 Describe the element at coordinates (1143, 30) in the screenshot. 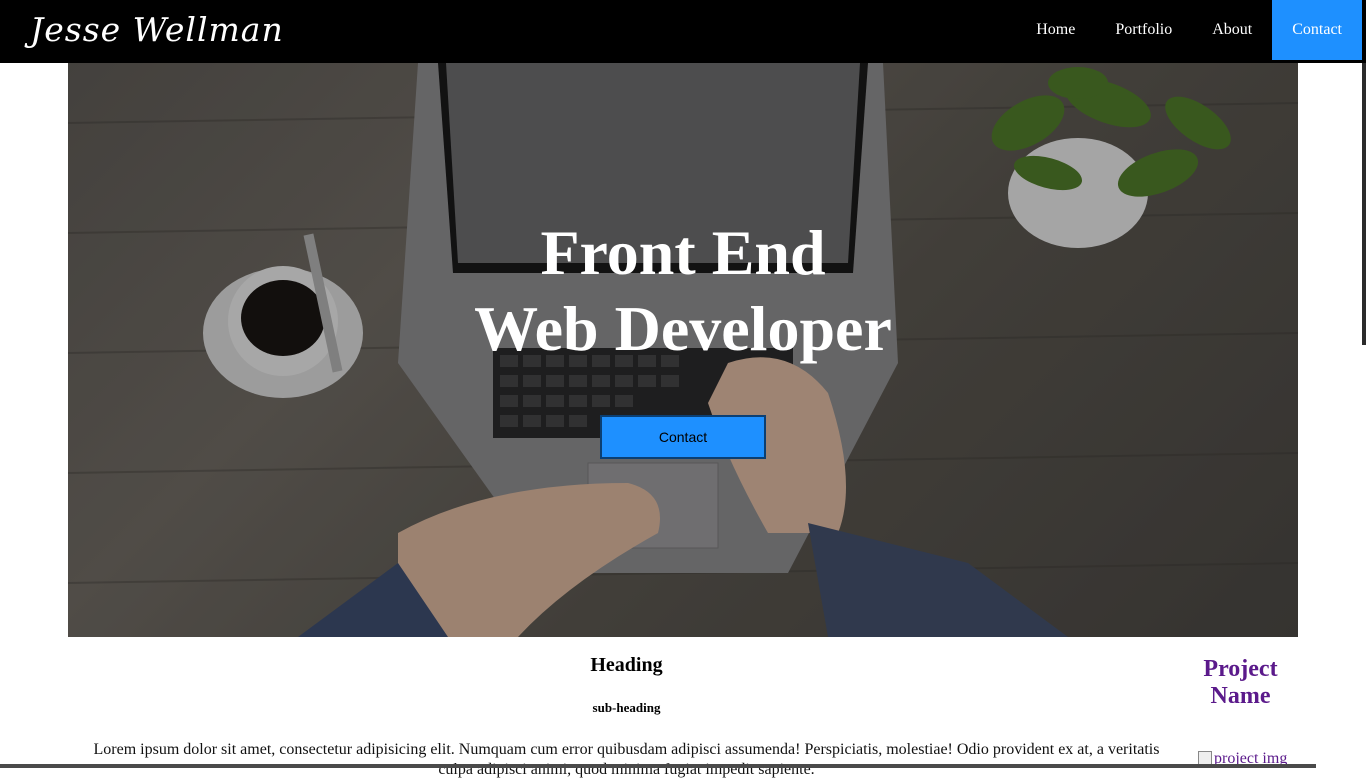

I see `nav-portfolio-link: Portfolio` at that location.